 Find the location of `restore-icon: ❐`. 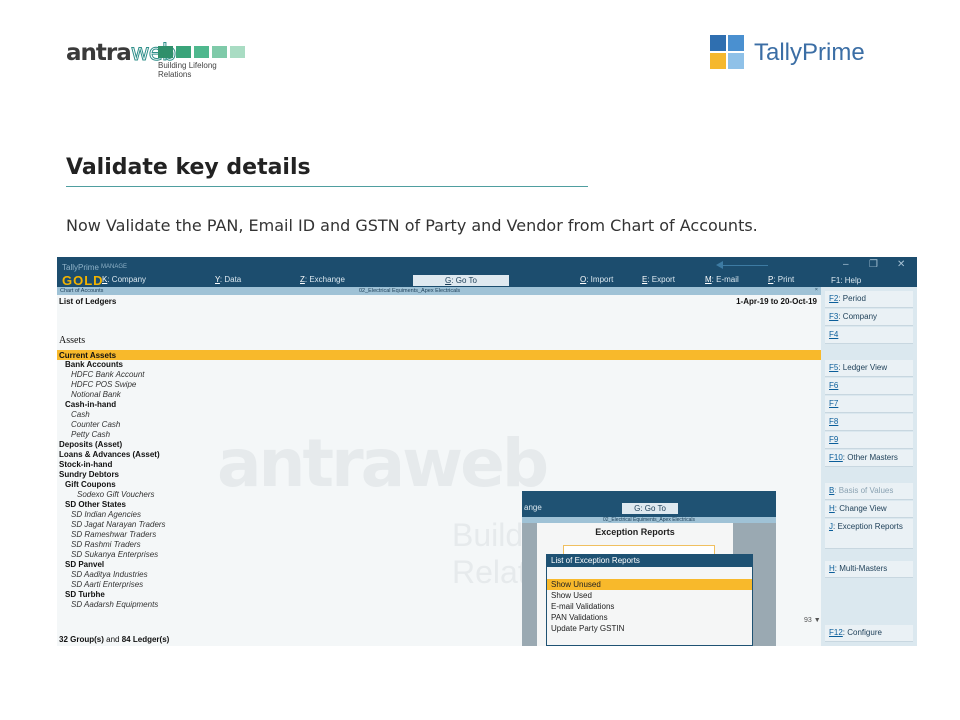

restore-icon: ❐ is located at coordinates (873, 264).